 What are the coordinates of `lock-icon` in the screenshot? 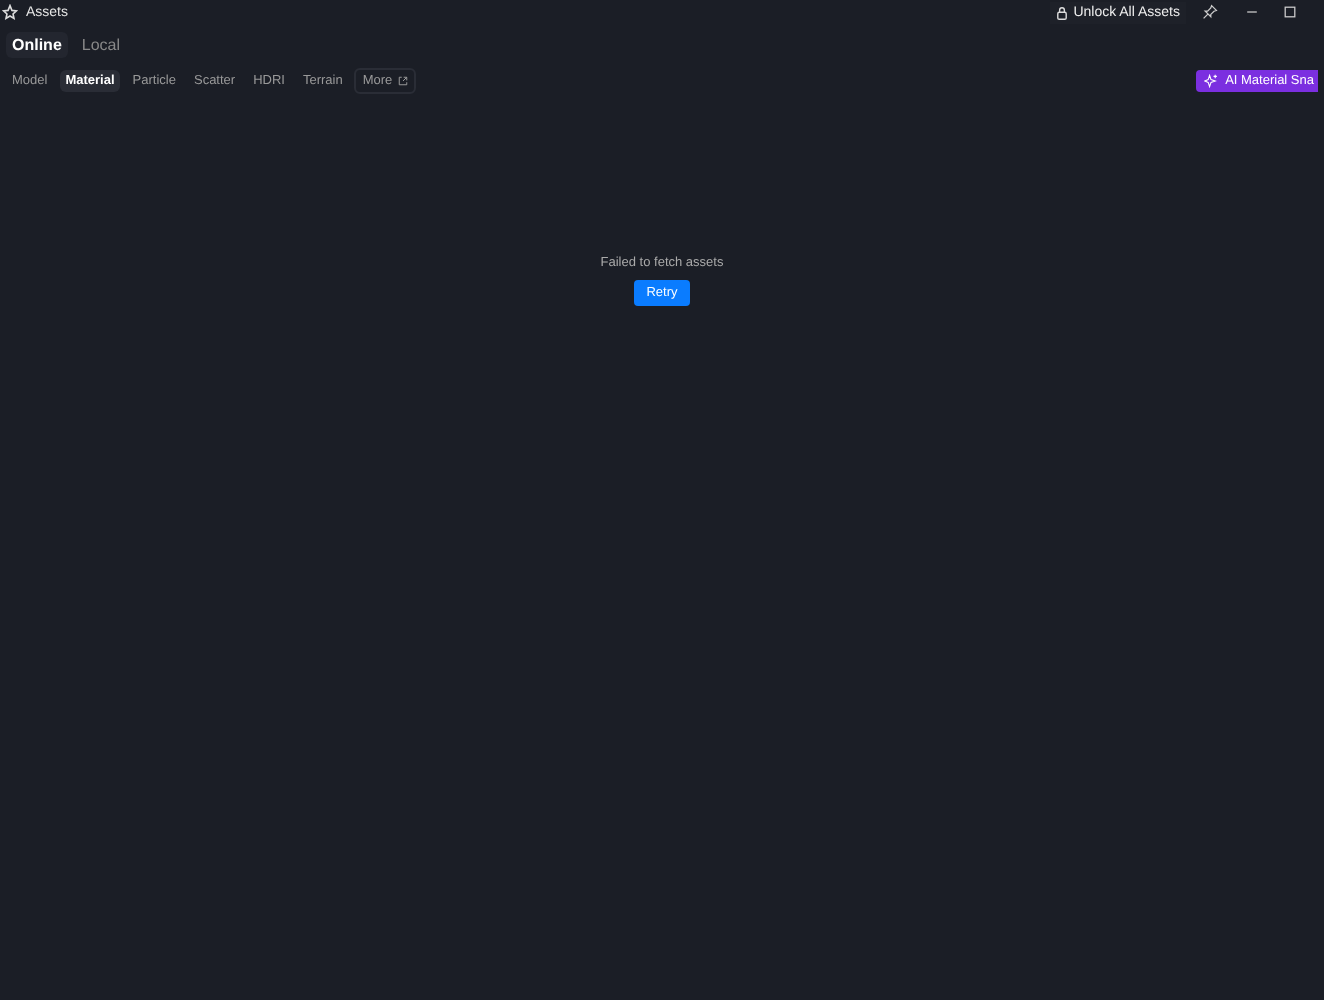 It's located at (1061, 12).